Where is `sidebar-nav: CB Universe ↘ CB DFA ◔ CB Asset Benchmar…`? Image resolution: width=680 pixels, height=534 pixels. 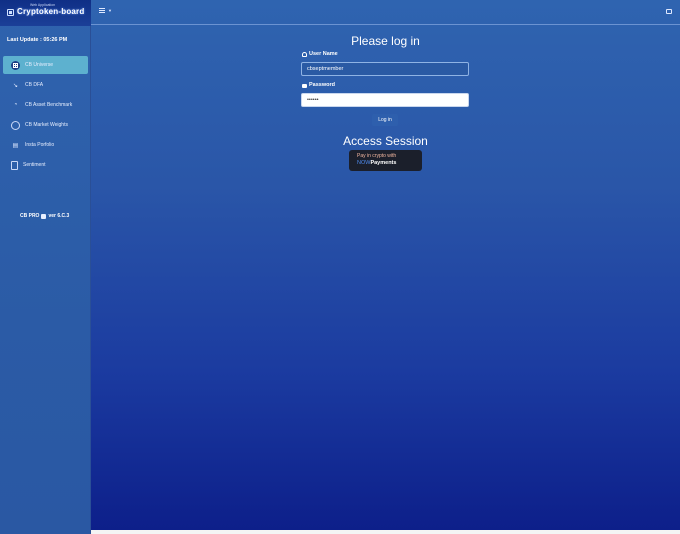
sidebar-nav: CB Universe ↘ CB DFA ◔ CB Asset Benchmar… is located at coordinates (45, 116).